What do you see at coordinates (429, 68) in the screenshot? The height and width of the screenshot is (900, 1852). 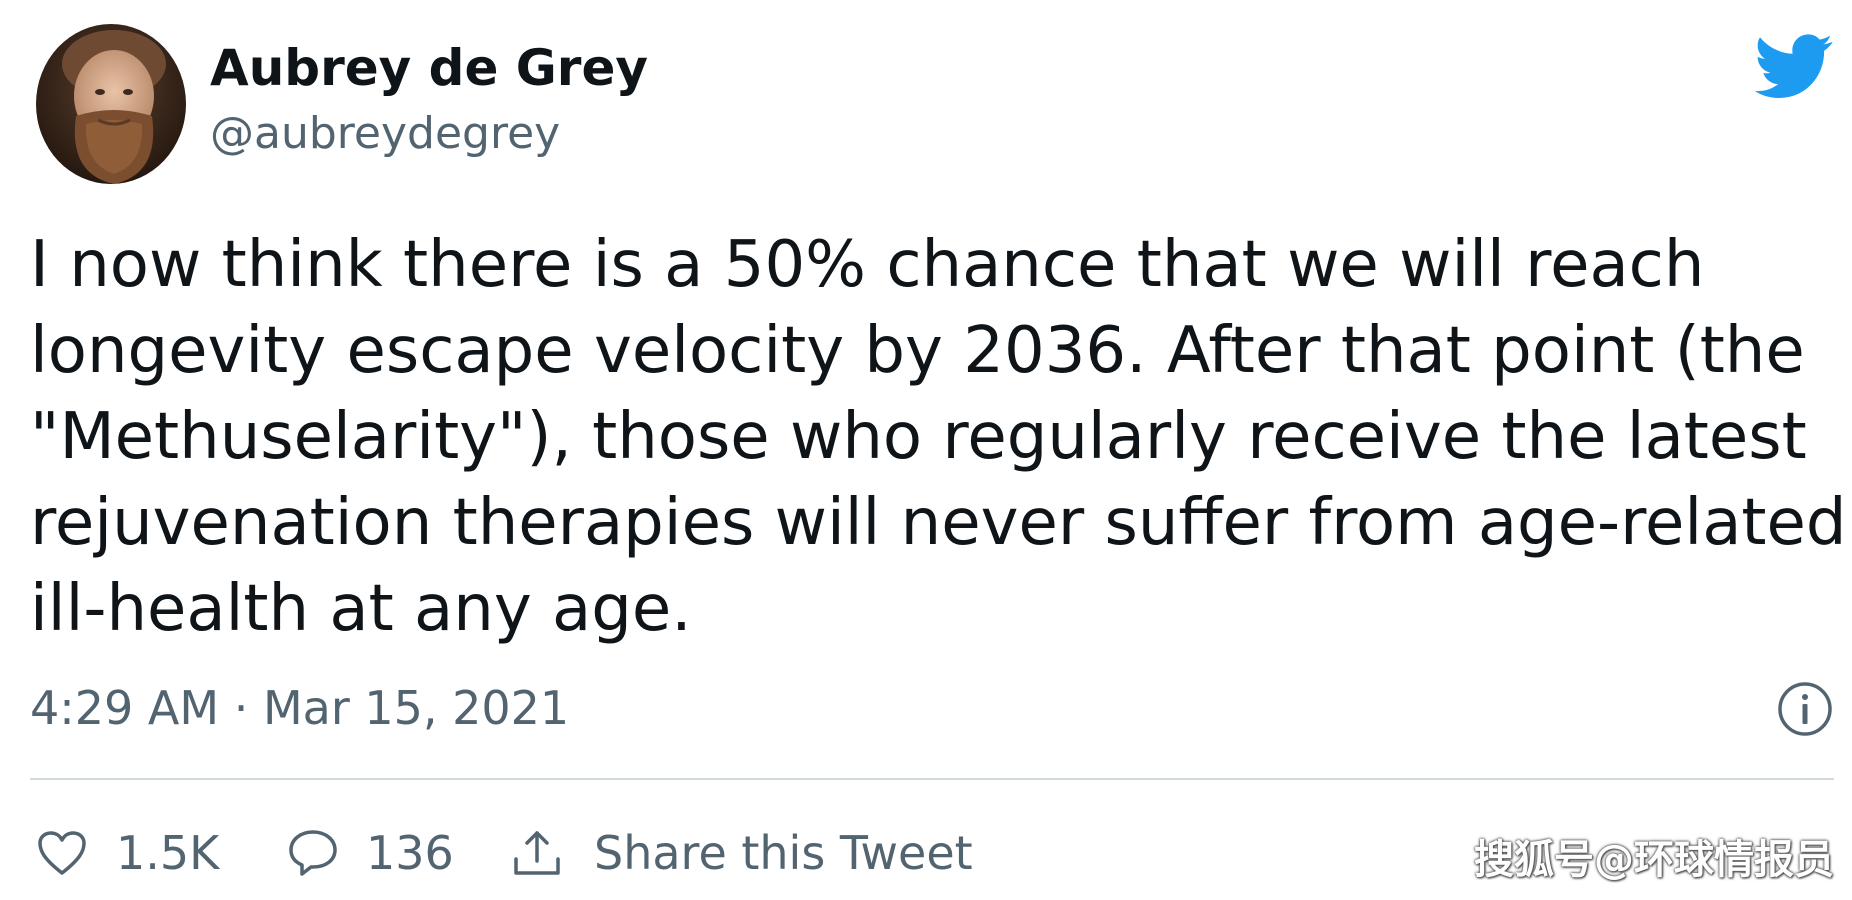 I see `author-name: Aubrey de Grey` at bounding box center [429, 68].